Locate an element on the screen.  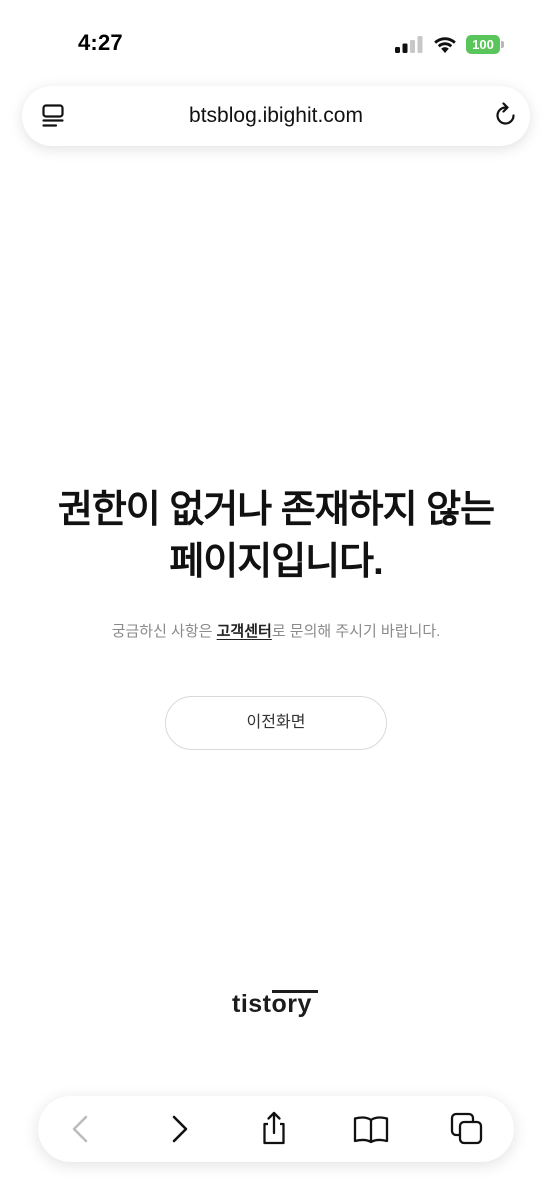
previous-page-button: 이전화면 is located at coordinates (276, 723).